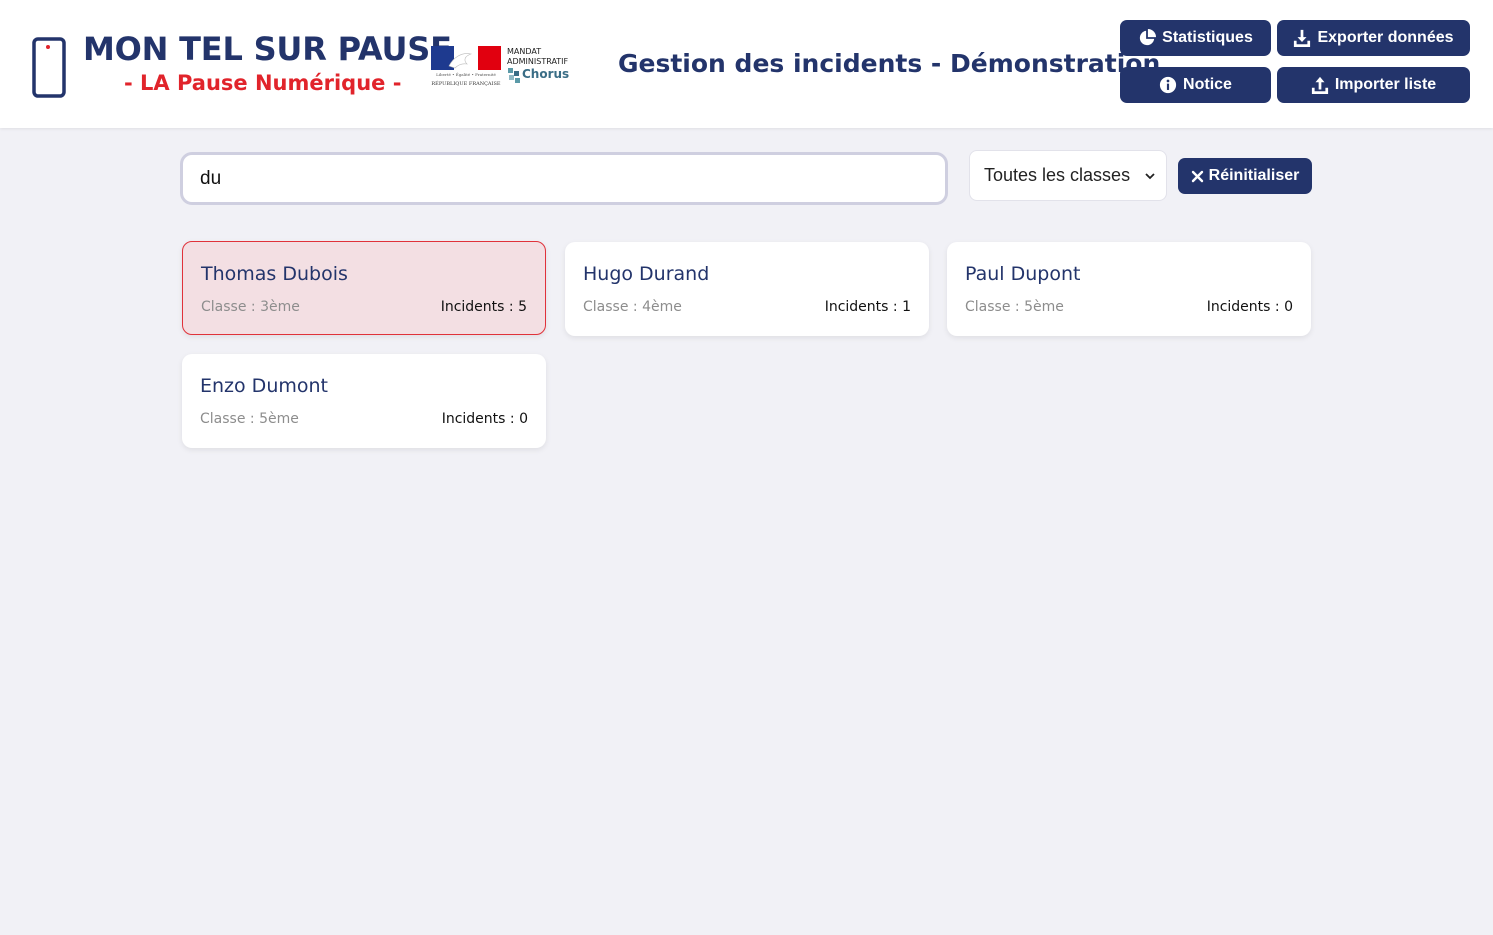  What do you see at coordinates (524, 51) in the screenshot?
I see `mandat-line1: MANDAT` at bounding box center [524, 51].